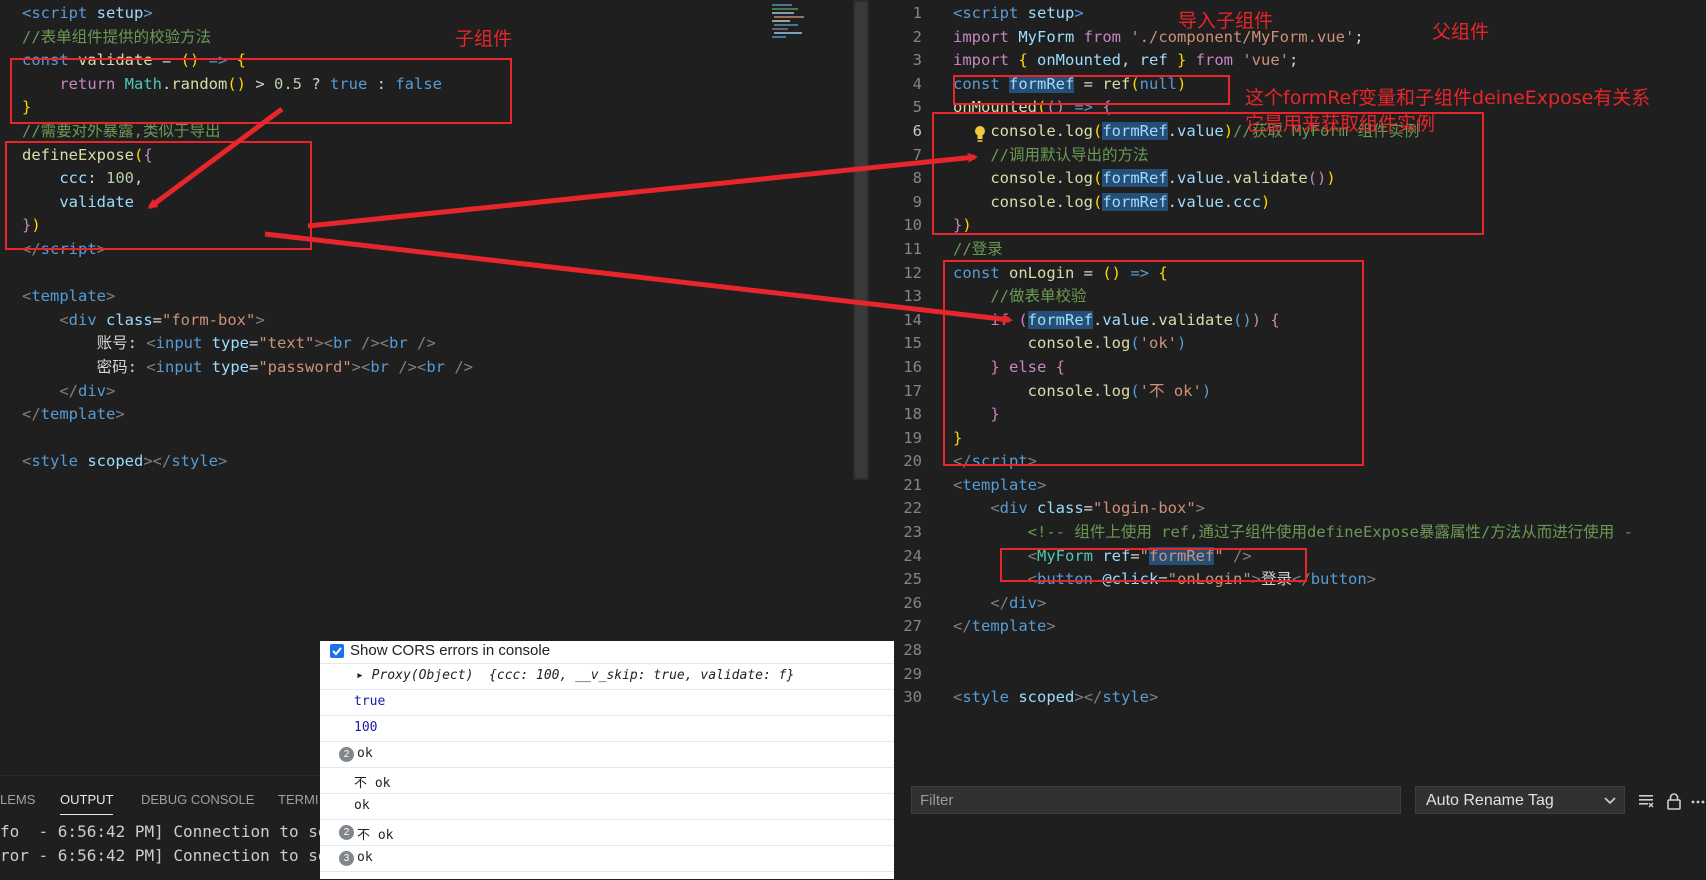  Describe the element at coordinates (607, 754) in the screenshot. I see `console-message: 2 ok` at that location.